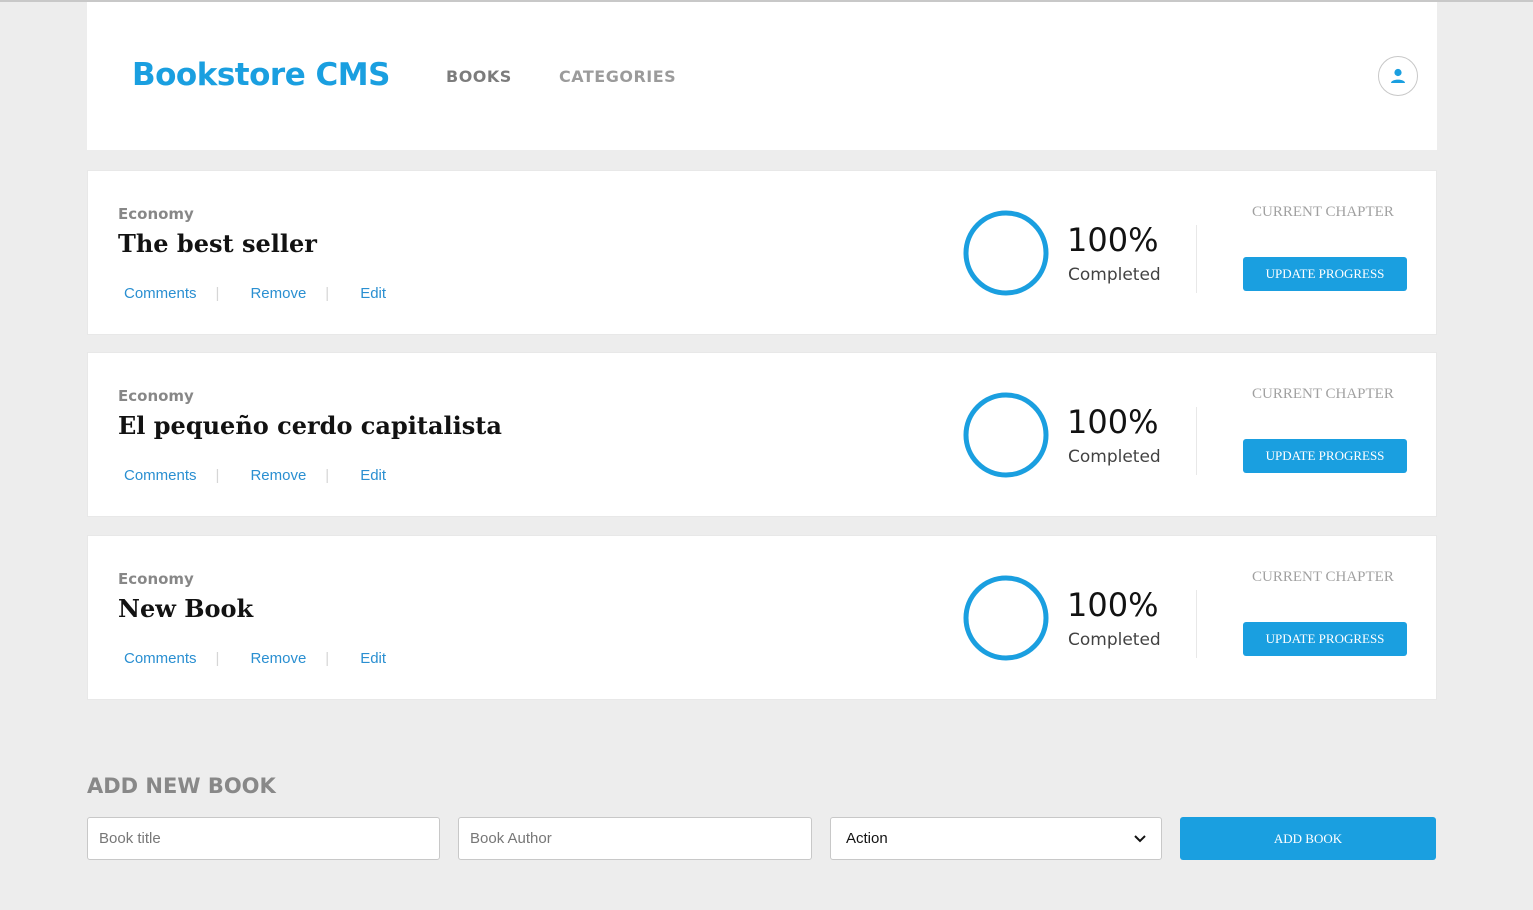 This screenshot has width=1533, height=910. What do you see at coordinates (867, 838) in the screenshot?
I see `category-select-value: Action` at bounding box center [867, 838].